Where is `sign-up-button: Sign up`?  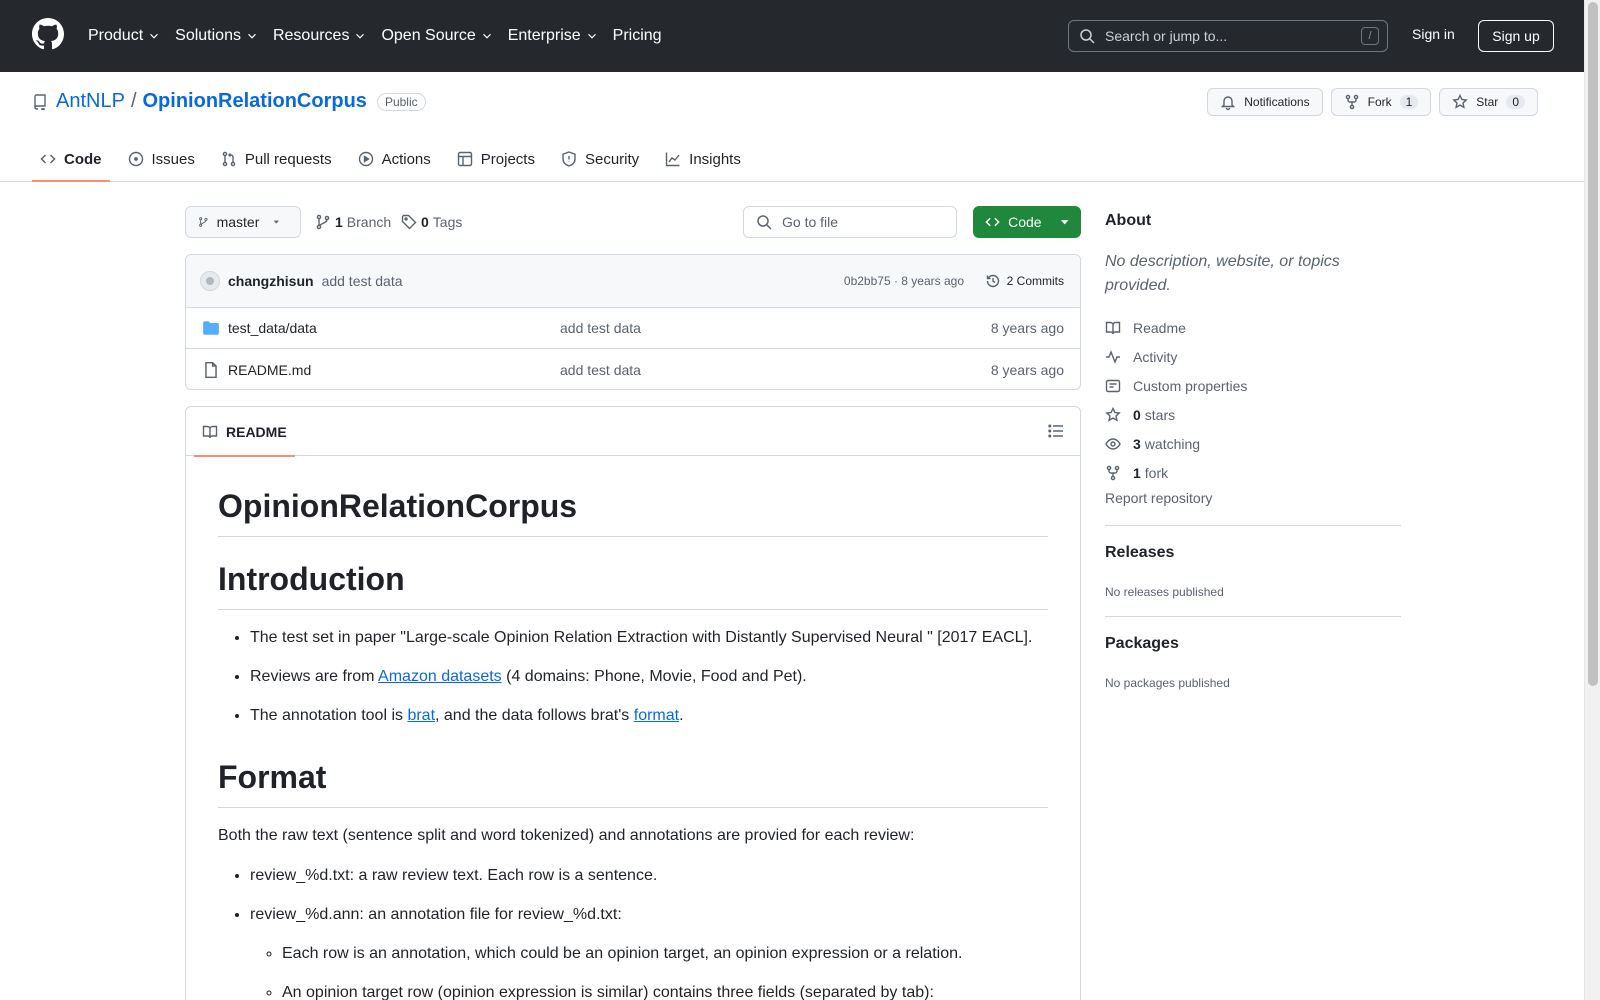 sign-up-button: Sign up is located at coordinates (1516, 36).